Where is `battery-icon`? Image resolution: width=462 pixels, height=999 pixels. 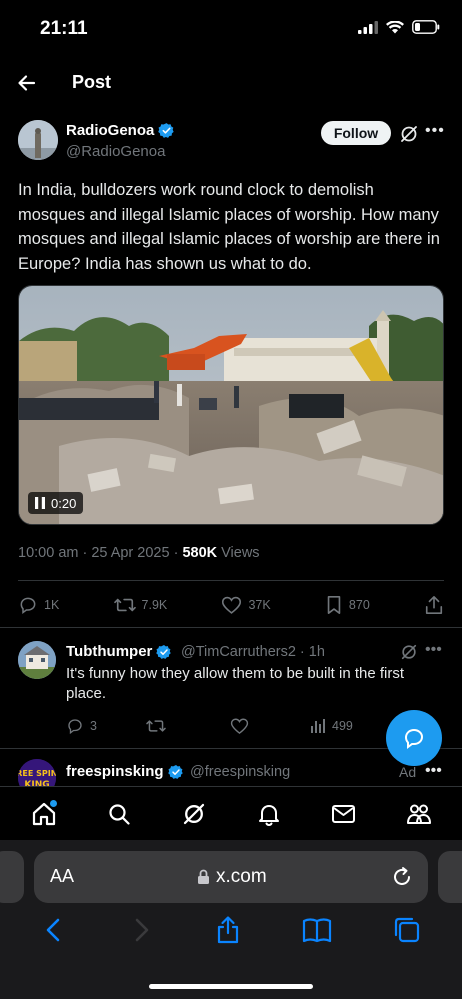
battery-icon is located at coordinates (426, 27).